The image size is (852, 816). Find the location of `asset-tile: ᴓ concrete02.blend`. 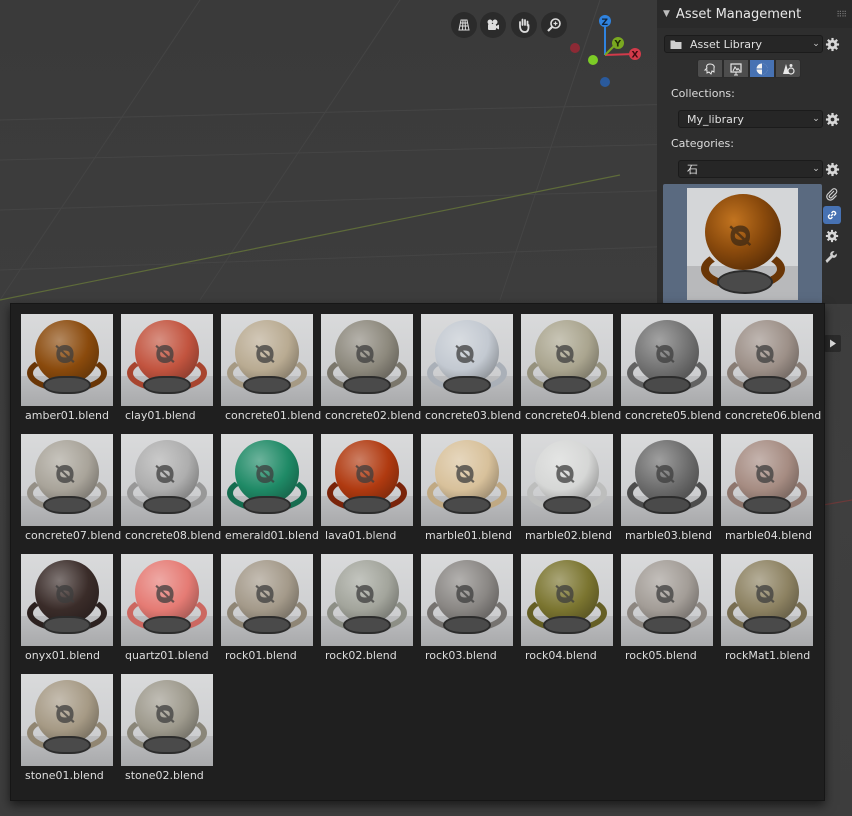

asset-tile: ᴓ concrete02.blend is located at coordinates (371, 368).